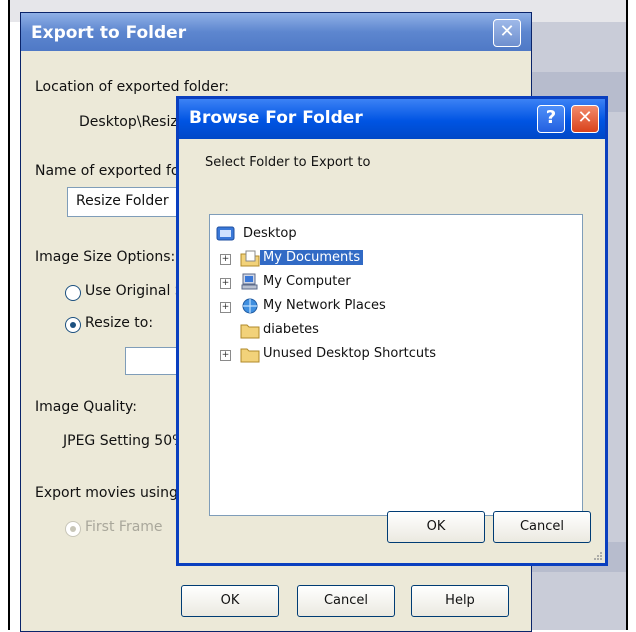  I want to click on browse-instruction: Select Folder to Export to, so click(288, 162).